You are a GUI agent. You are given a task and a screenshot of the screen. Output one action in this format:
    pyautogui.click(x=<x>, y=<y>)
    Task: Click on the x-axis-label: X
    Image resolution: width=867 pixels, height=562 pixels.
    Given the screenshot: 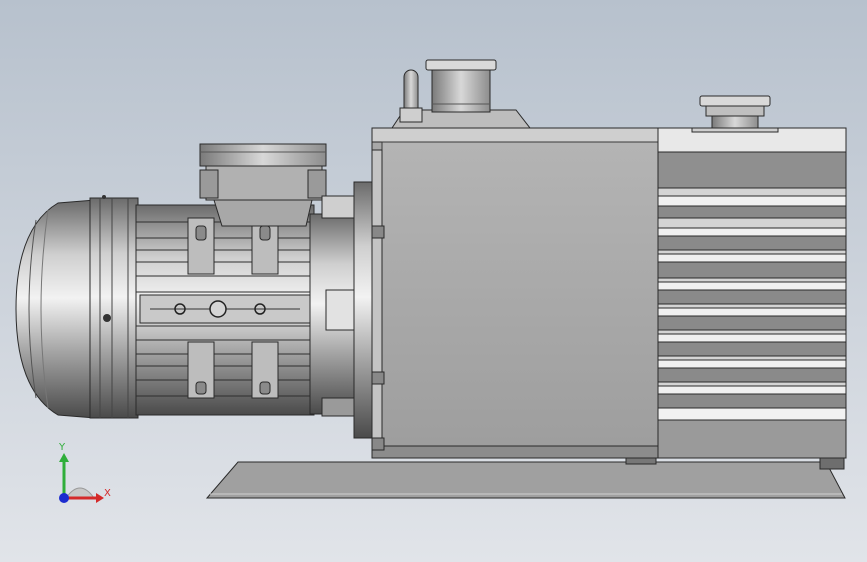 What is the action you would take?
    pyautogui.click(x=107, y=493)
    